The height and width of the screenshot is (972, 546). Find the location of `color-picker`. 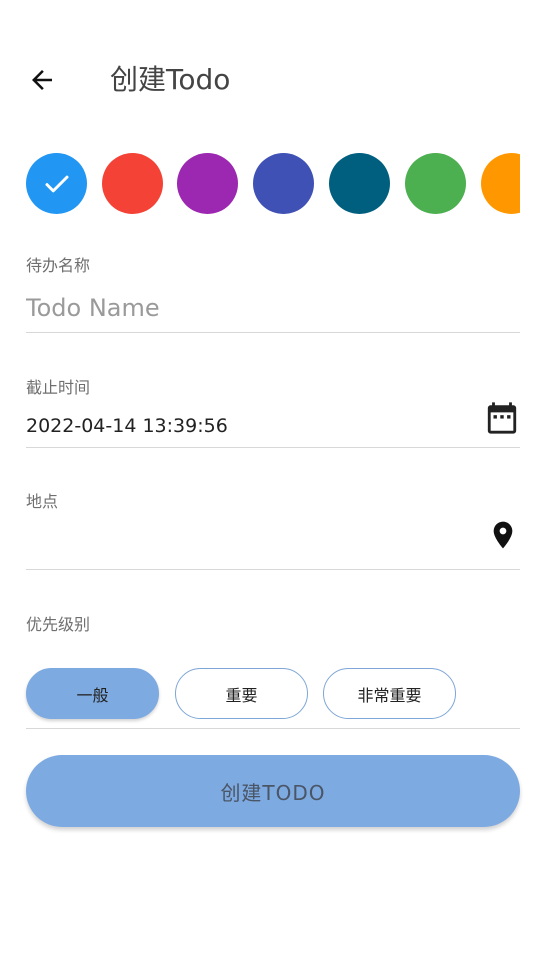

color-picker is located at coordinates (273, 184).